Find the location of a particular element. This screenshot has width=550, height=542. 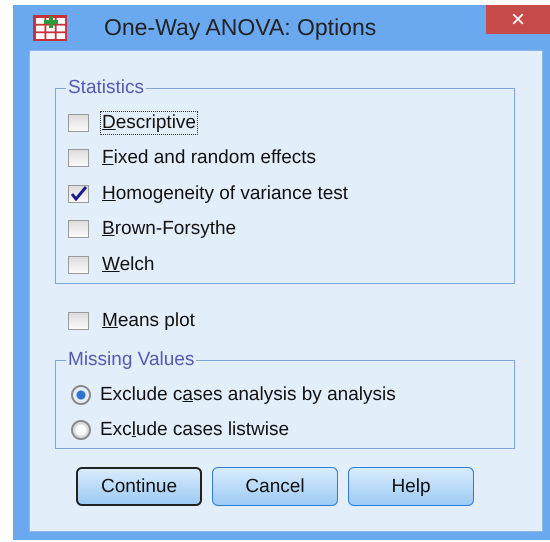

window-title: One-Way ANOVA: Options is located at coordinates (240, 27).